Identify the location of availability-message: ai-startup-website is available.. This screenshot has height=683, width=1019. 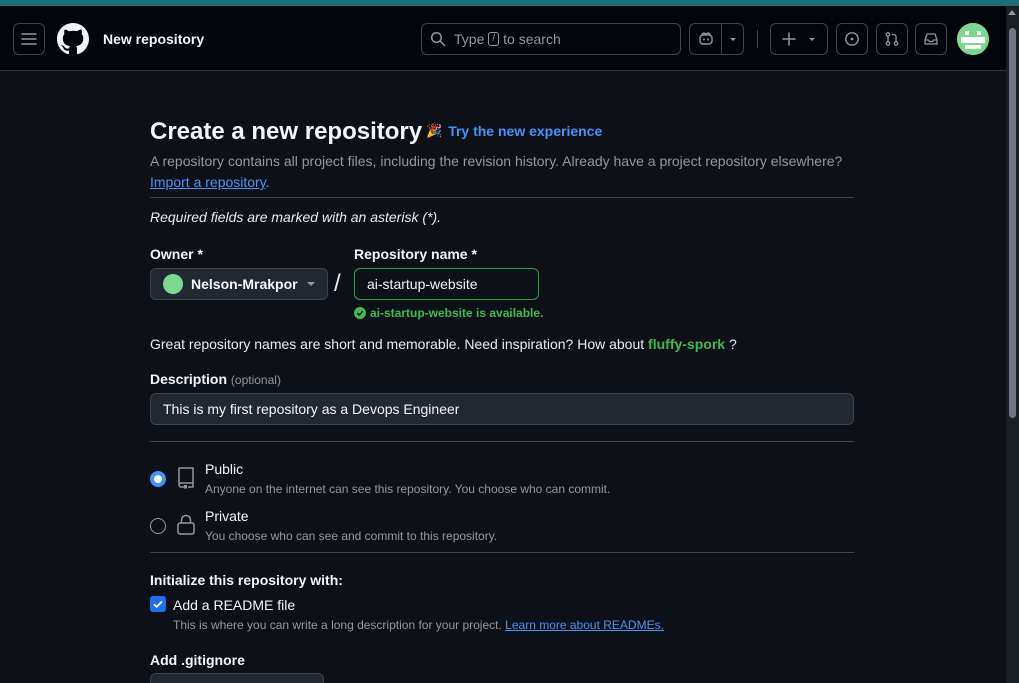
(448, 313).